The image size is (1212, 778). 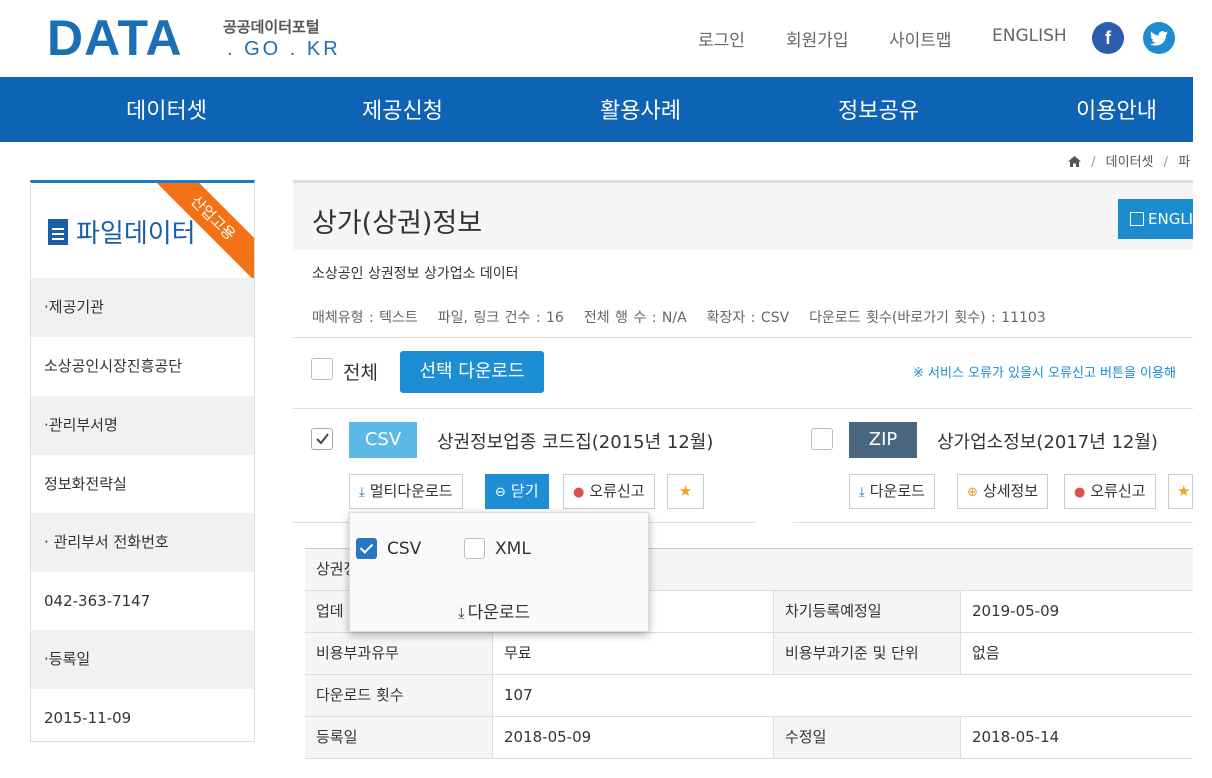 I want to click on zoom-out-icon: ⊖, so click(x=500, y=492).